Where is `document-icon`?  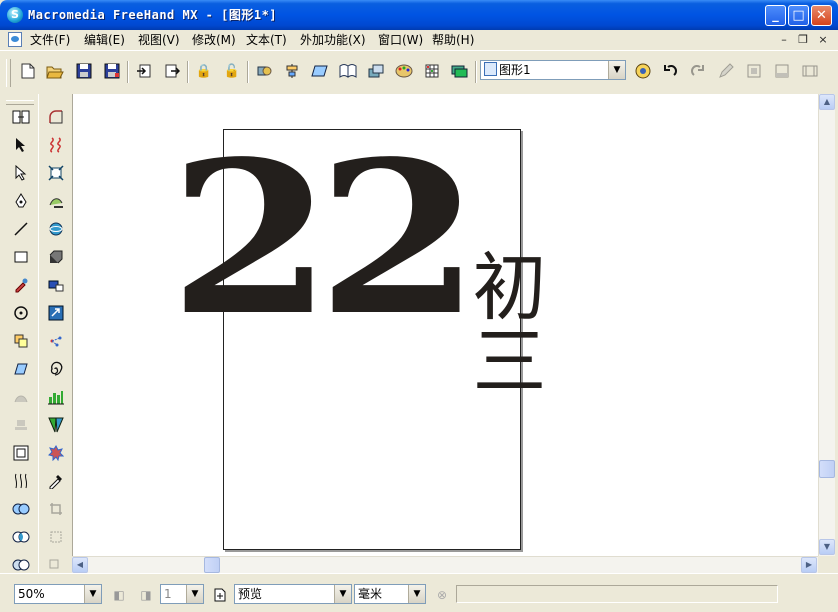
document-icon is located at coordinates (15, 39).